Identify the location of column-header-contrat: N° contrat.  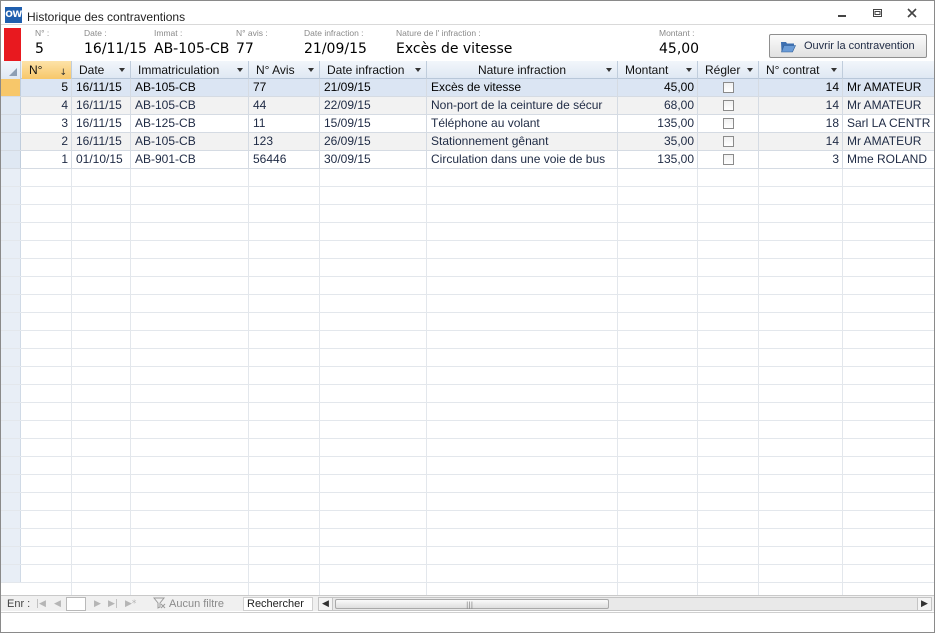
(801, 70).